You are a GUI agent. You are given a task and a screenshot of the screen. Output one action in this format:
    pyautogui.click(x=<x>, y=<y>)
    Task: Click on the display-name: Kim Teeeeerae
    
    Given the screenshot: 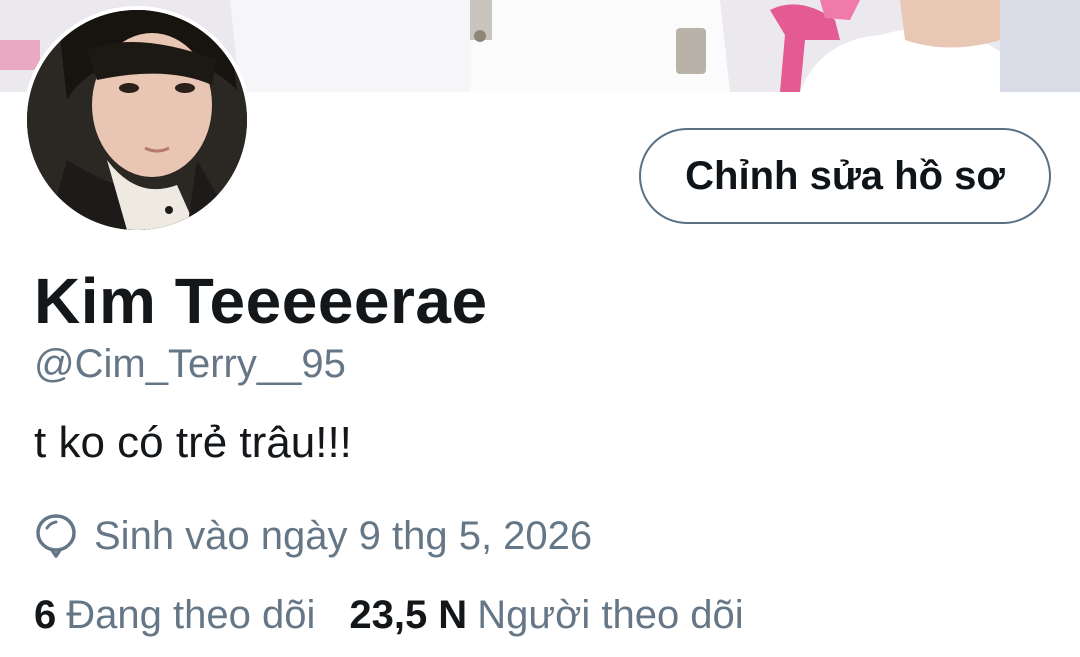 What is the action you would take?
    pyautogui.click(x=261, y=301)
    